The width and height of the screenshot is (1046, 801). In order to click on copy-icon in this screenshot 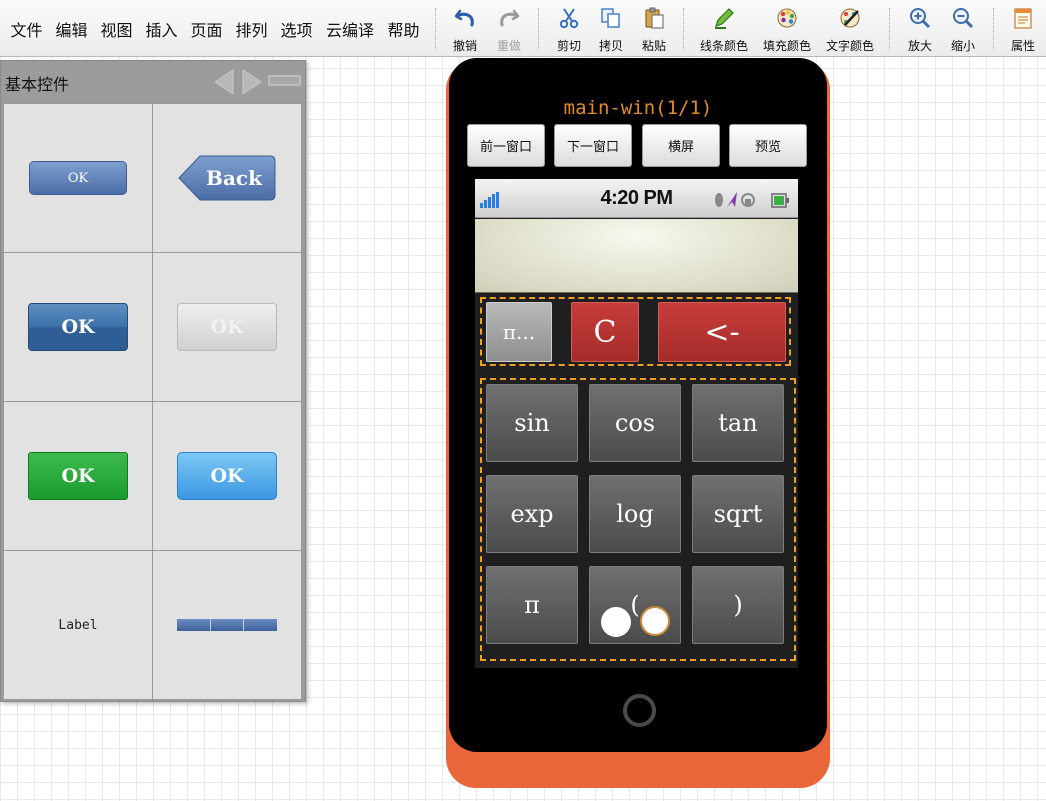, I will do `click(611, 18)`.